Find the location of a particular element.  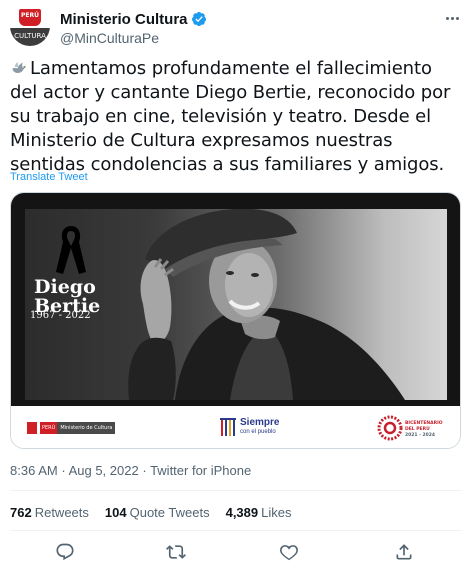

siempre-word: Siempre is located at coordinates (260, 422).